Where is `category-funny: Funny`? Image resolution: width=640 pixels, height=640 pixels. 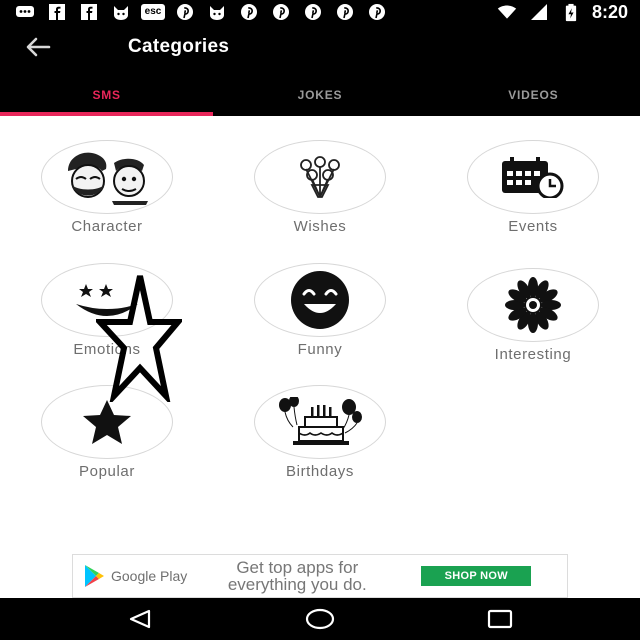 category-funny: Funny is located at coordinates (320, 318).